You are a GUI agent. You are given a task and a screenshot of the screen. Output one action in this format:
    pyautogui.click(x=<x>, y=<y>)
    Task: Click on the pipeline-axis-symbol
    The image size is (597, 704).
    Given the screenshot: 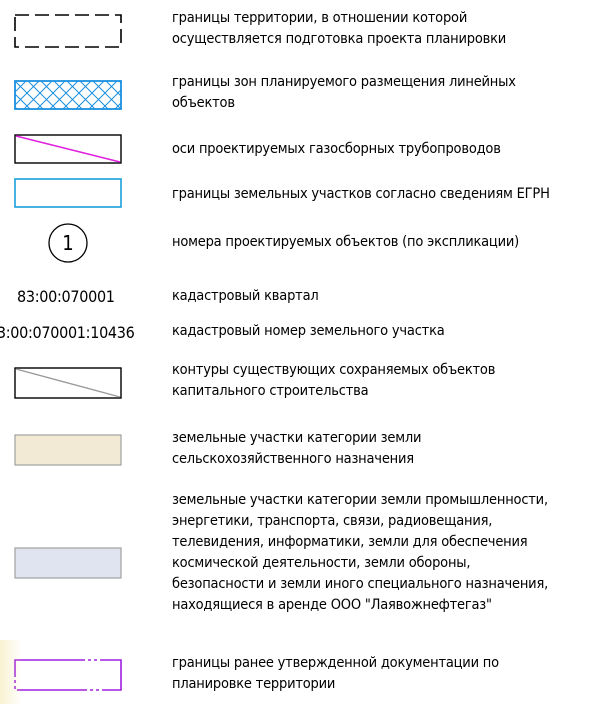 What is the action you would take?
    pyautogui.click(x=68, y=149)
    